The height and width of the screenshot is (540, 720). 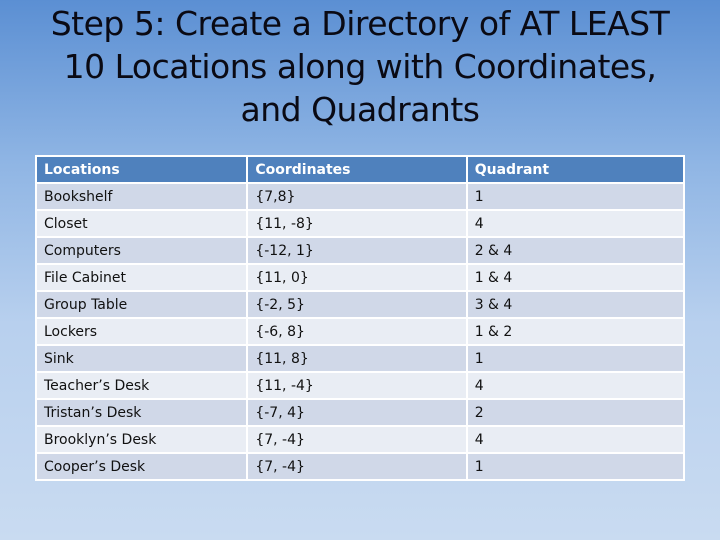 I want to click on cell-location: Teacher’s Desk, so click(x=141, y=385).